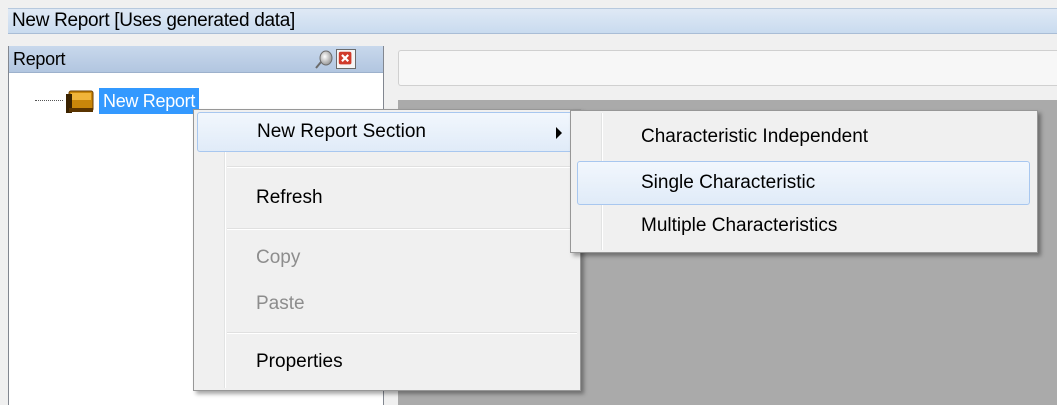  I want to click on submenu-item-multiple-characteristics: Multiple Characteristics, so click(804, 226).